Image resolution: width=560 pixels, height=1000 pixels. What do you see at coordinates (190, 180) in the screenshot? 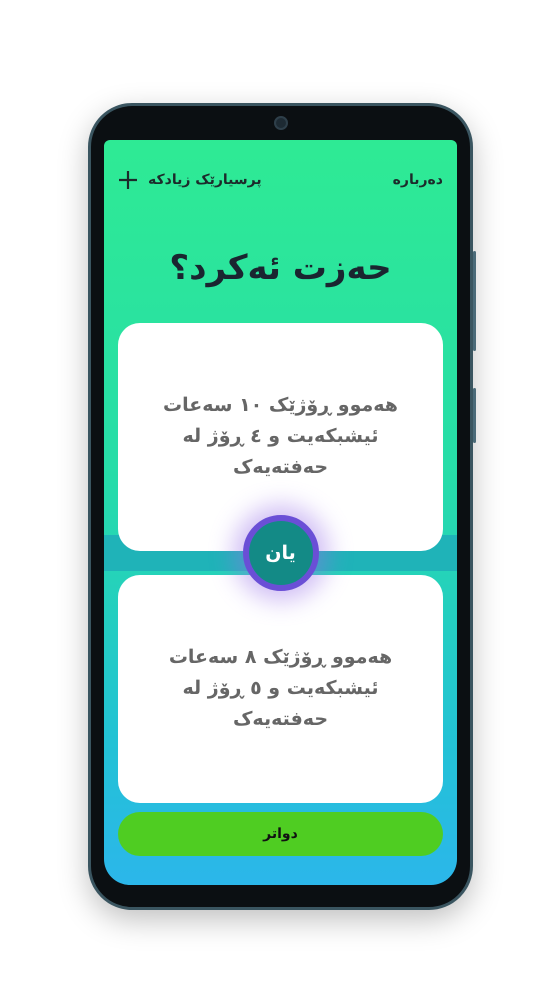
I see `add-question-button: پرسیارێک زیادکە` at bounding box center [190, 180].